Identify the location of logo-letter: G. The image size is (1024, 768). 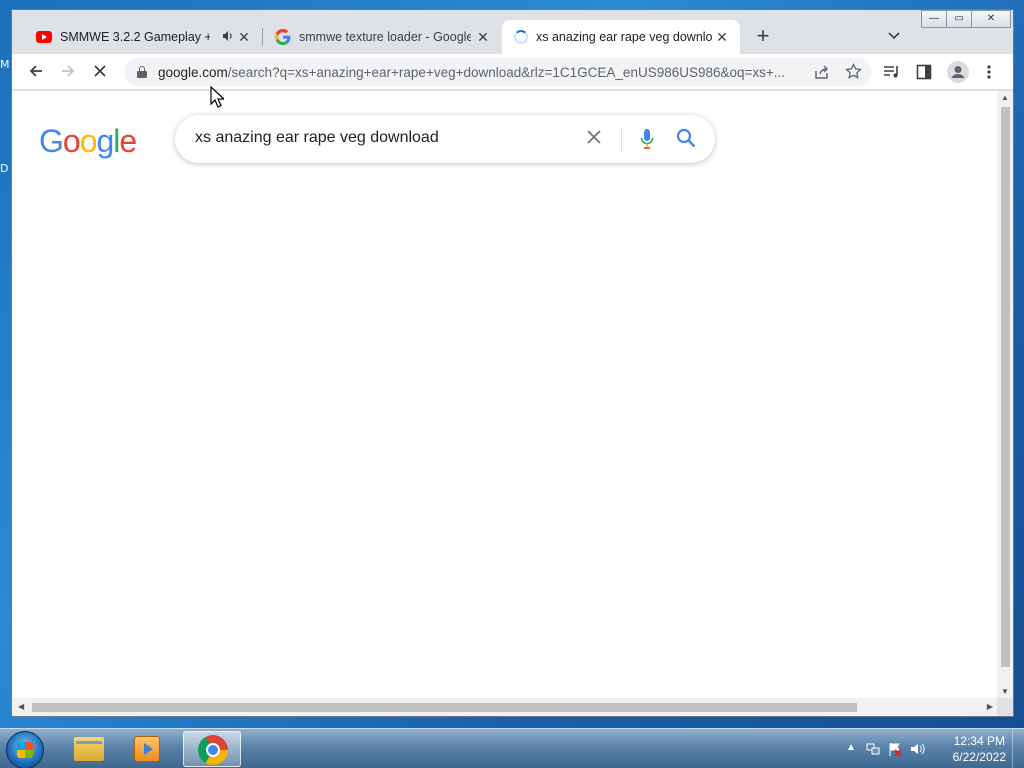
(51, 141).